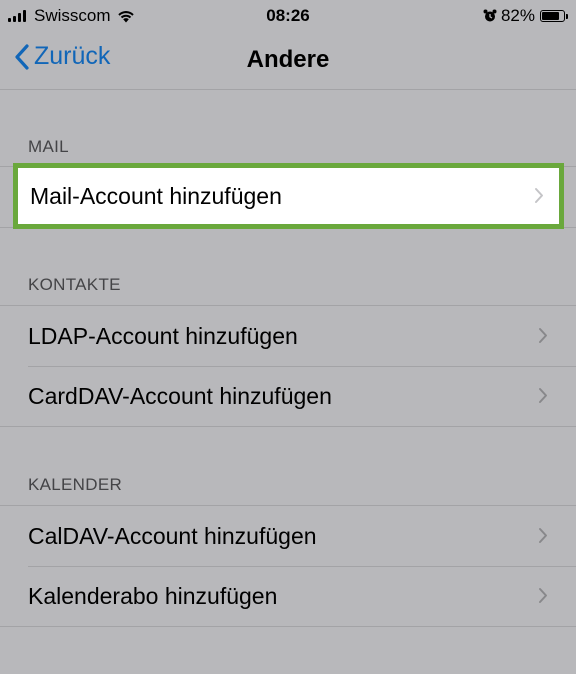  I want to click on list-item-label: CardDAV-Account hinzufügen, so click(180, 395).